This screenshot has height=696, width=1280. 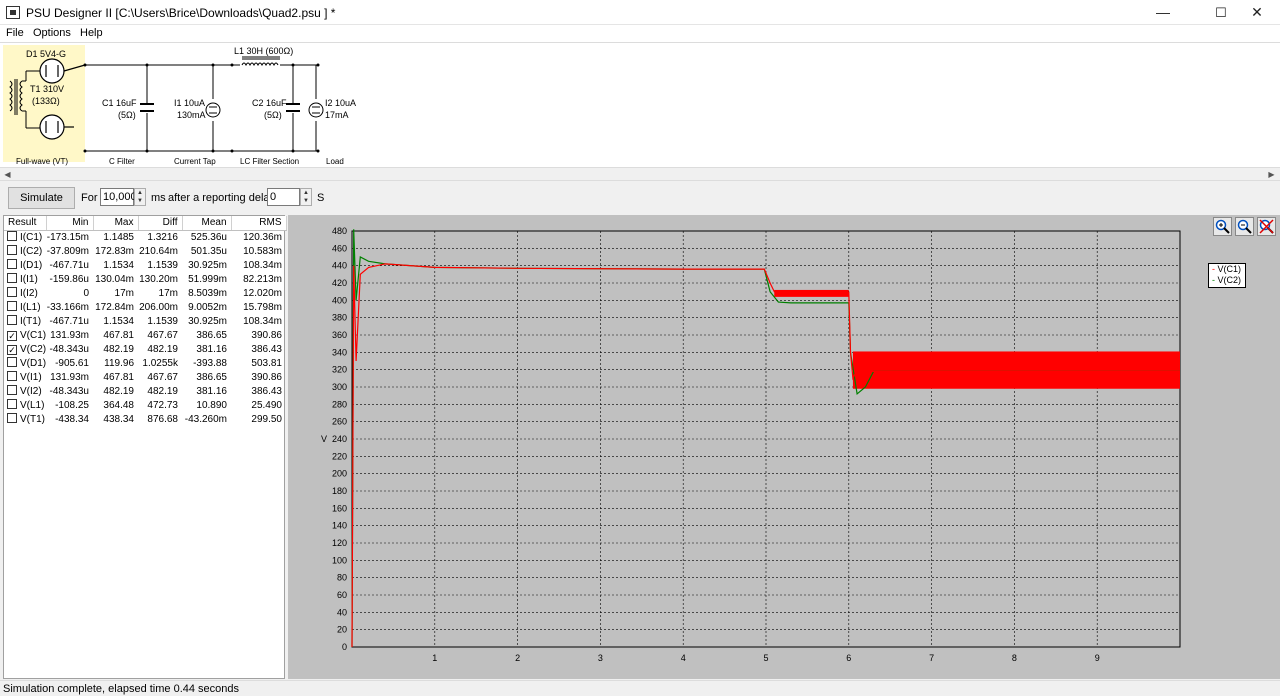 What do you see at coordinates (262, 265) in the screenshot?
I see `result-rms: 108.34m` at bounding box center [262, 265].